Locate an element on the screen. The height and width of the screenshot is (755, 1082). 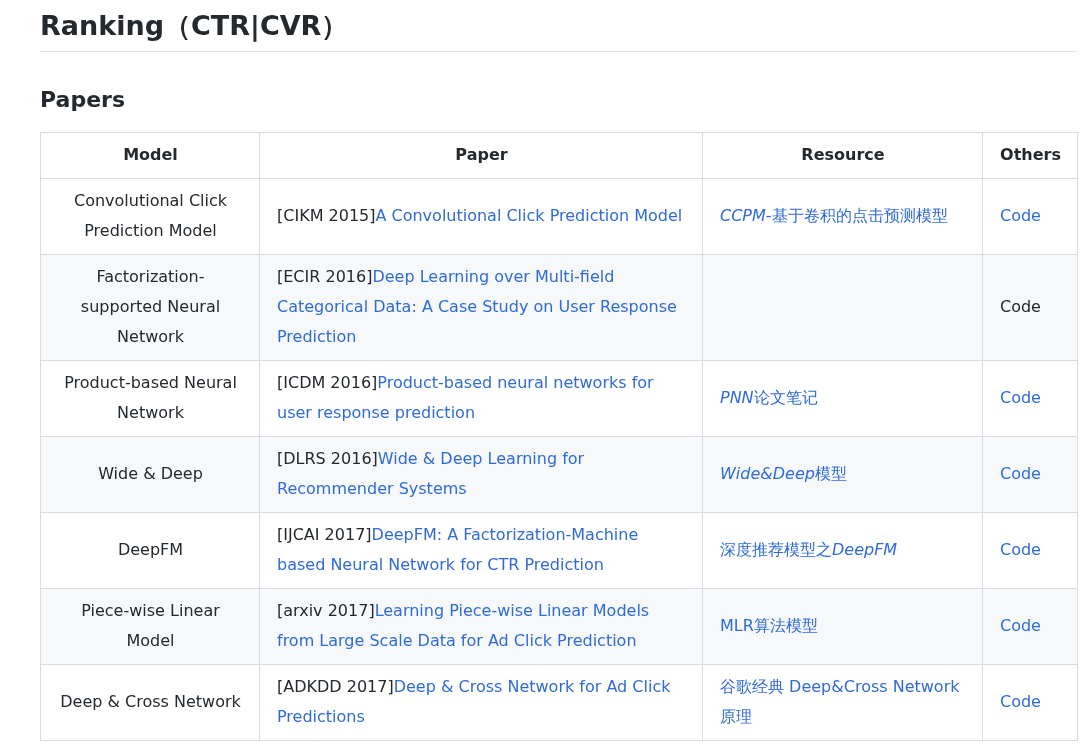
page-heading: Ranking（CTR|CVR） is located at coordinates (194, 26).